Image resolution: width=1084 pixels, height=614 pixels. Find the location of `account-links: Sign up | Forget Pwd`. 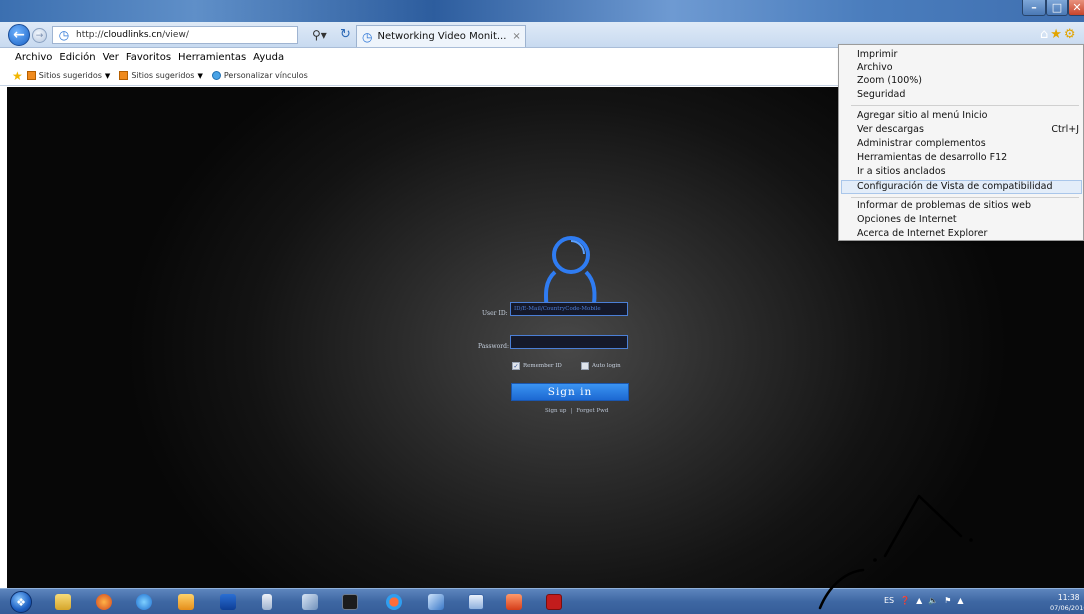

account-links: Sign up | Forget Pwd is located at coordinates (576, 411).